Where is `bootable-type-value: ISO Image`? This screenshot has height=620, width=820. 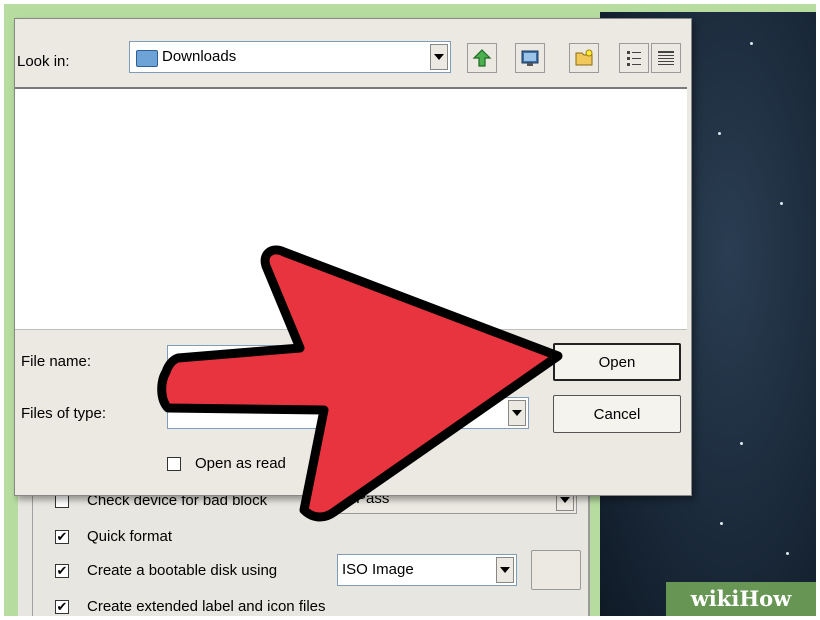
bootable-type-value: ISO Image is located at coordinates (378, 569).